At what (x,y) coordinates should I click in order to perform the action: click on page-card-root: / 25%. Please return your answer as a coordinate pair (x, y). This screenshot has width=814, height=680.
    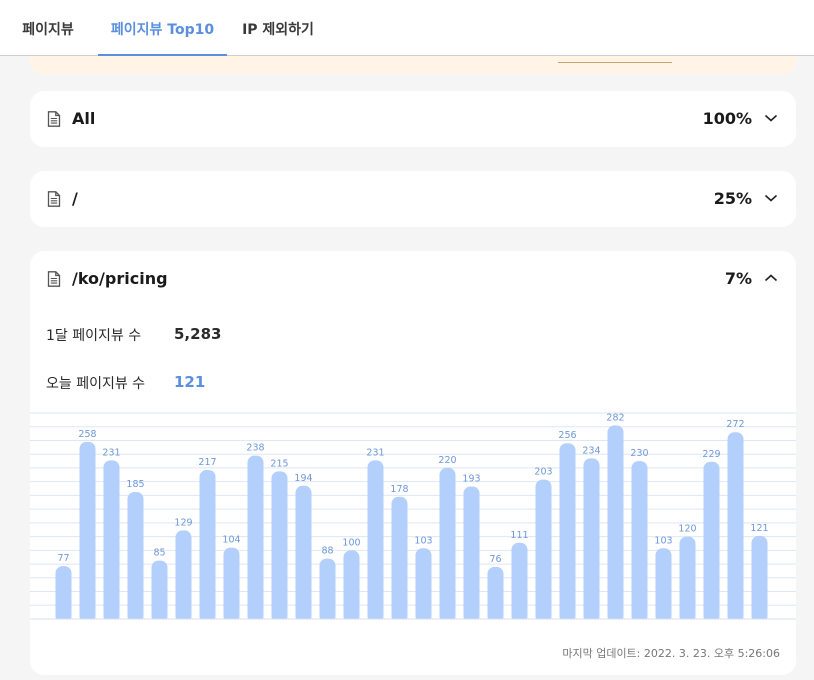
    Looking at the image, I should click on (413, 199).